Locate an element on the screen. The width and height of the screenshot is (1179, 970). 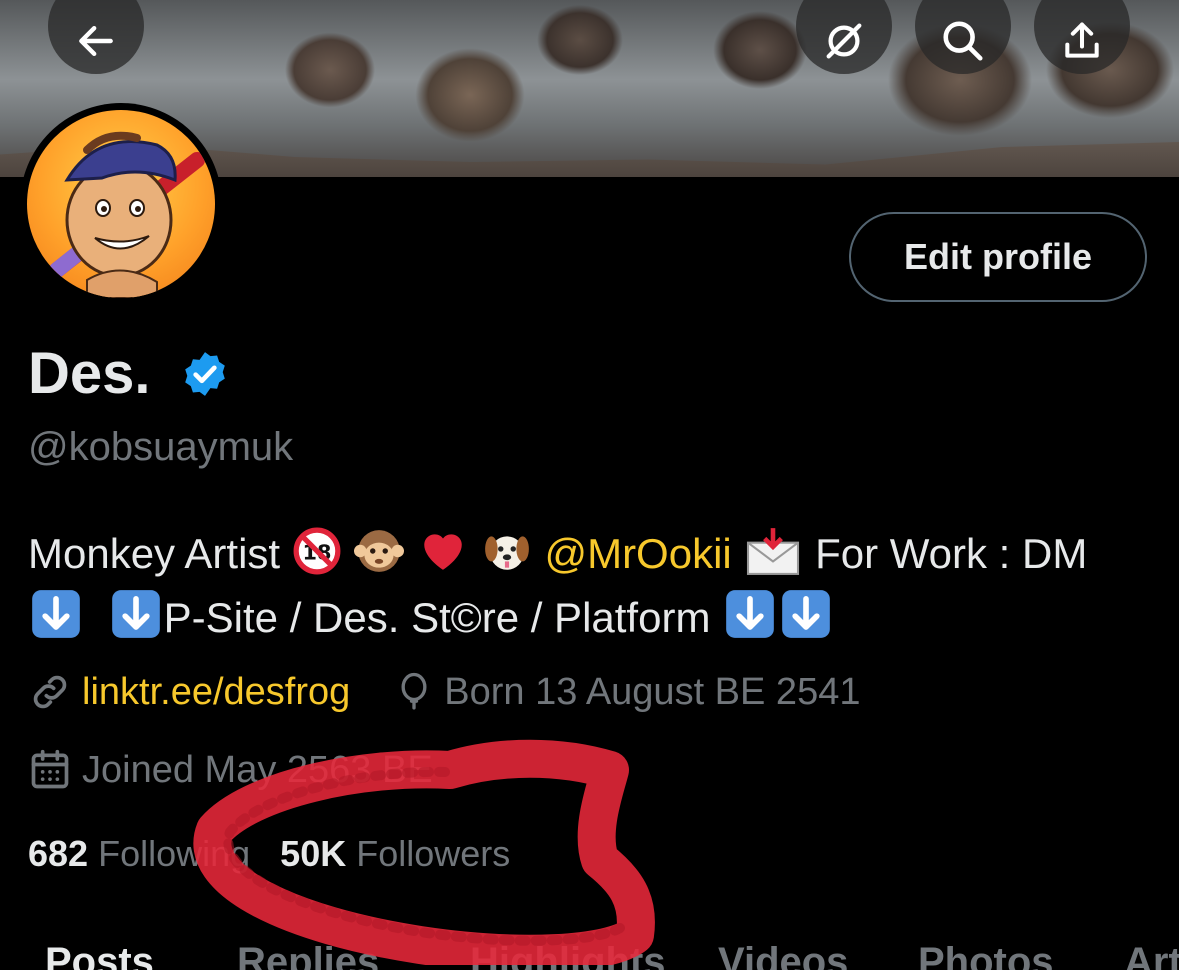
following-count: 682 is located at coordinates (58, 853).